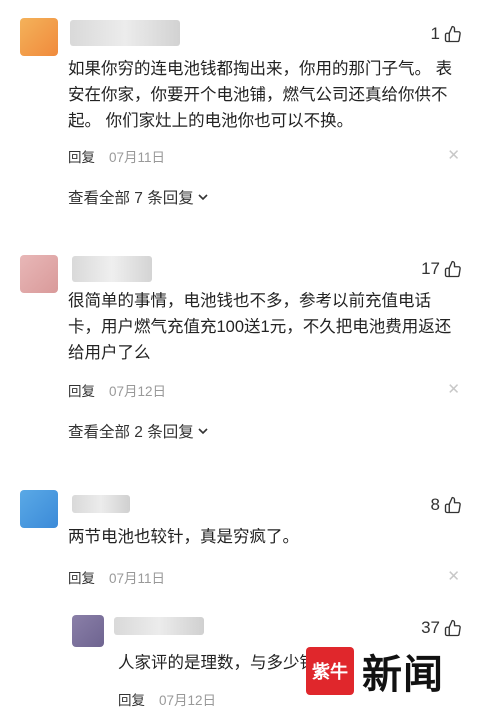  What do you see at coordinates (330, 671) in the screenshot?
I see `brand-seal: 紫牛` at bounding box center [330, 671].